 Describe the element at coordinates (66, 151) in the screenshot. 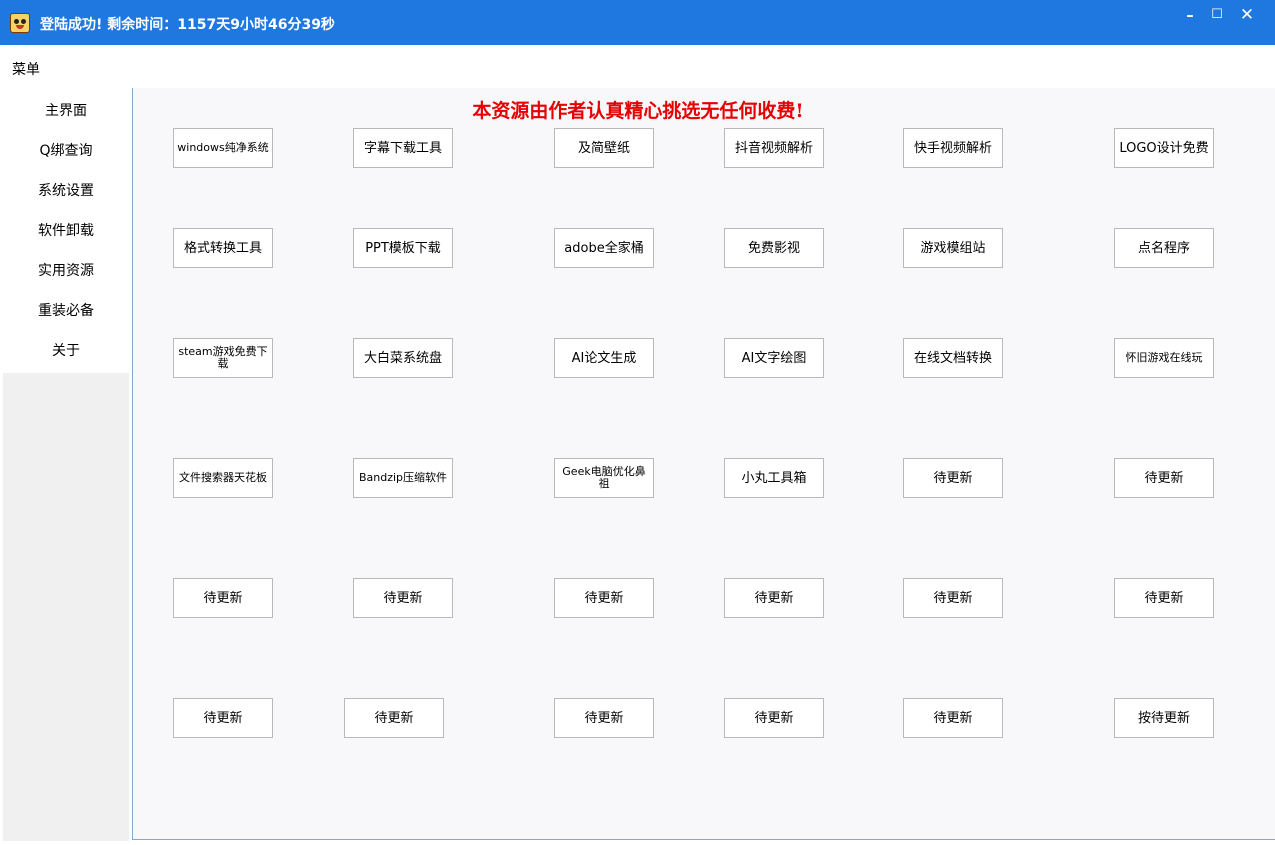

I see `sidebar-item-qq-lookup: Q绑查询` at that location.